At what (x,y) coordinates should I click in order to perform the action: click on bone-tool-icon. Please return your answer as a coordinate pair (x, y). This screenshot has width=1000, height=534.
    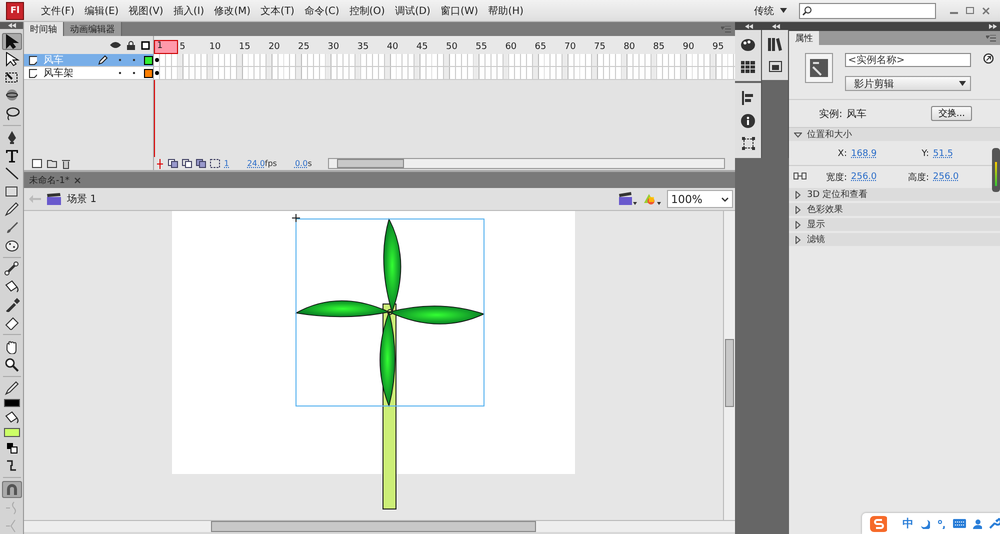
    Looking at the image, I should click on (11, 268).